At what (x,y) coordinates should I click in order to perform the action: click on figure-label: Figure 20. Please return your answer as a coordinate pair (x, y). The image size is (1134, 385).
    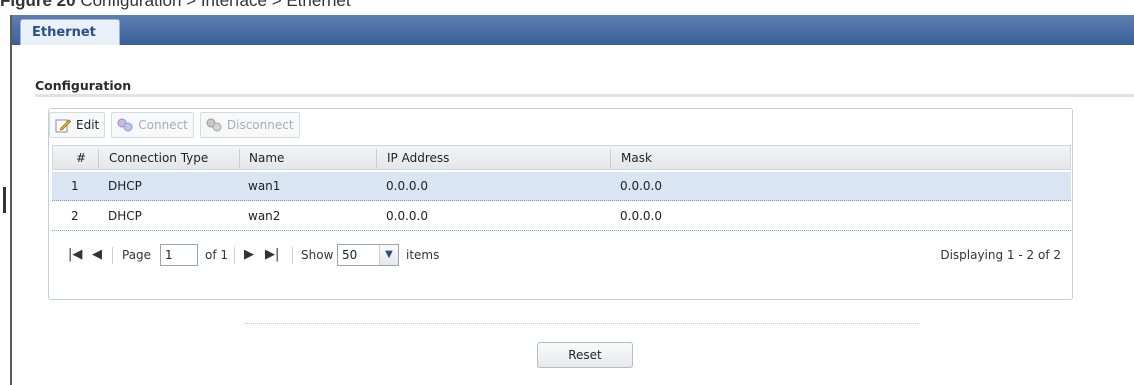
    Looking at the image, I should click on (38, 5).